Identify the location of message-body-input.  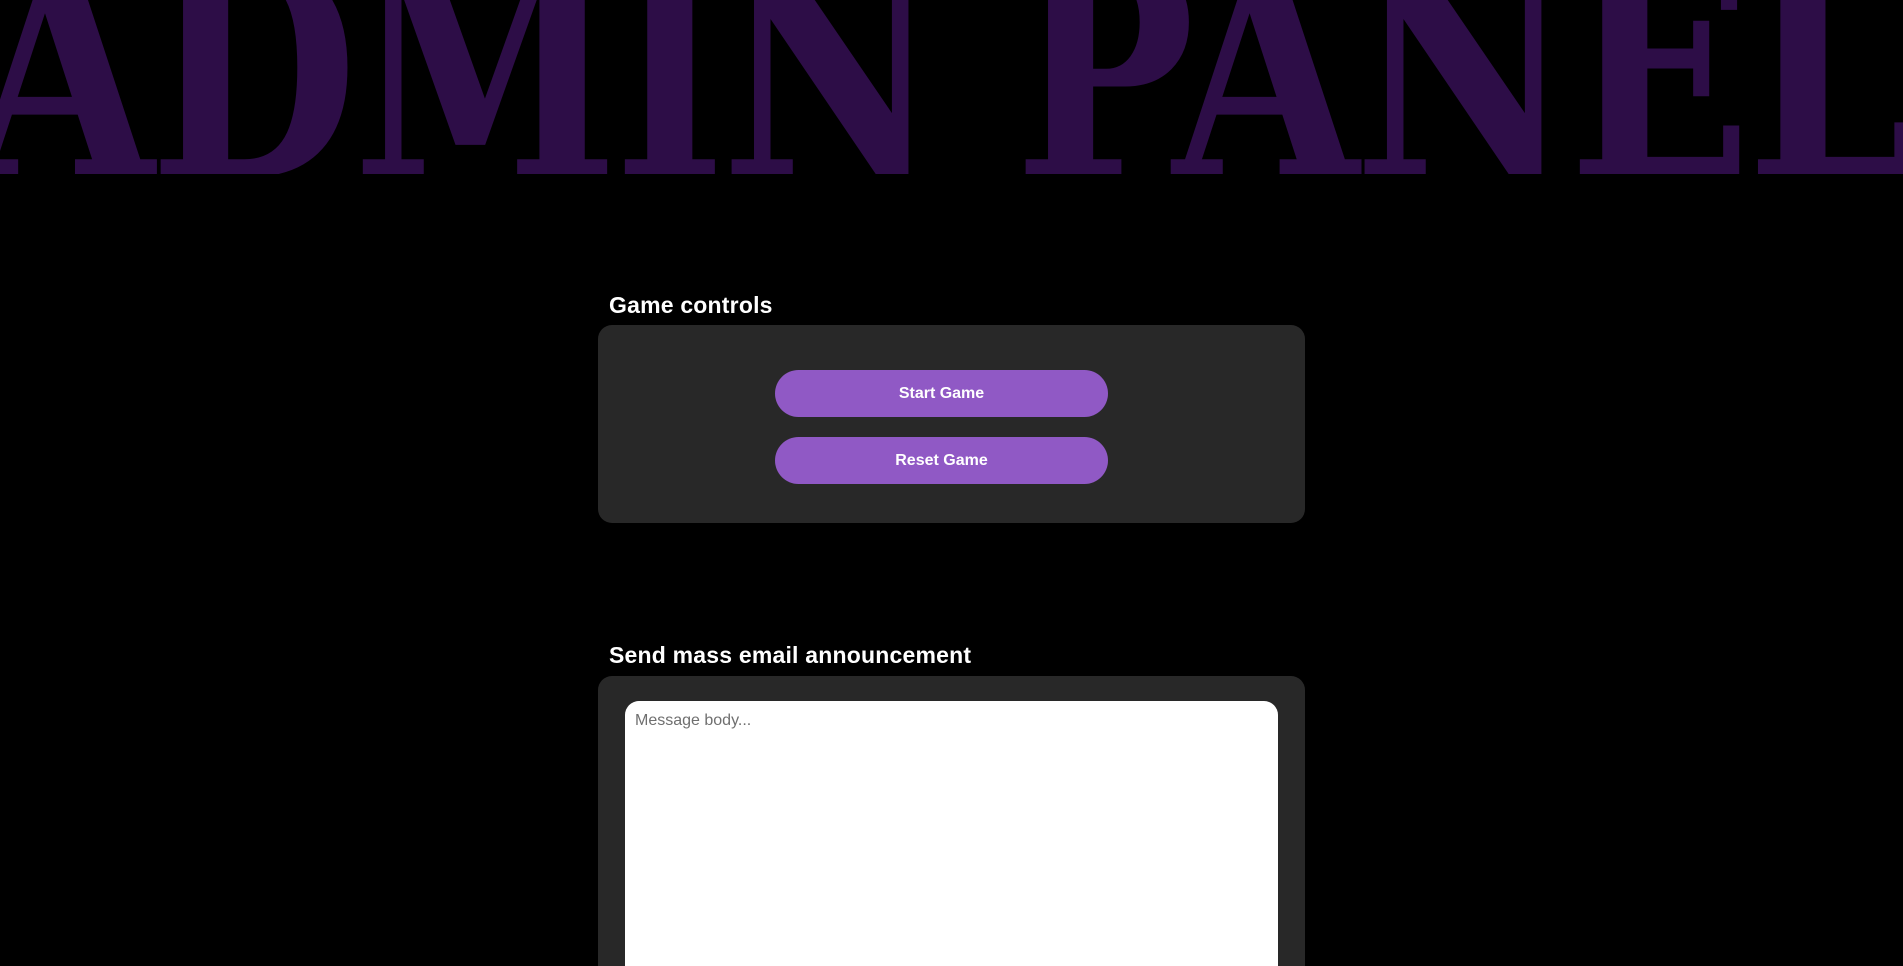
(951, 833).